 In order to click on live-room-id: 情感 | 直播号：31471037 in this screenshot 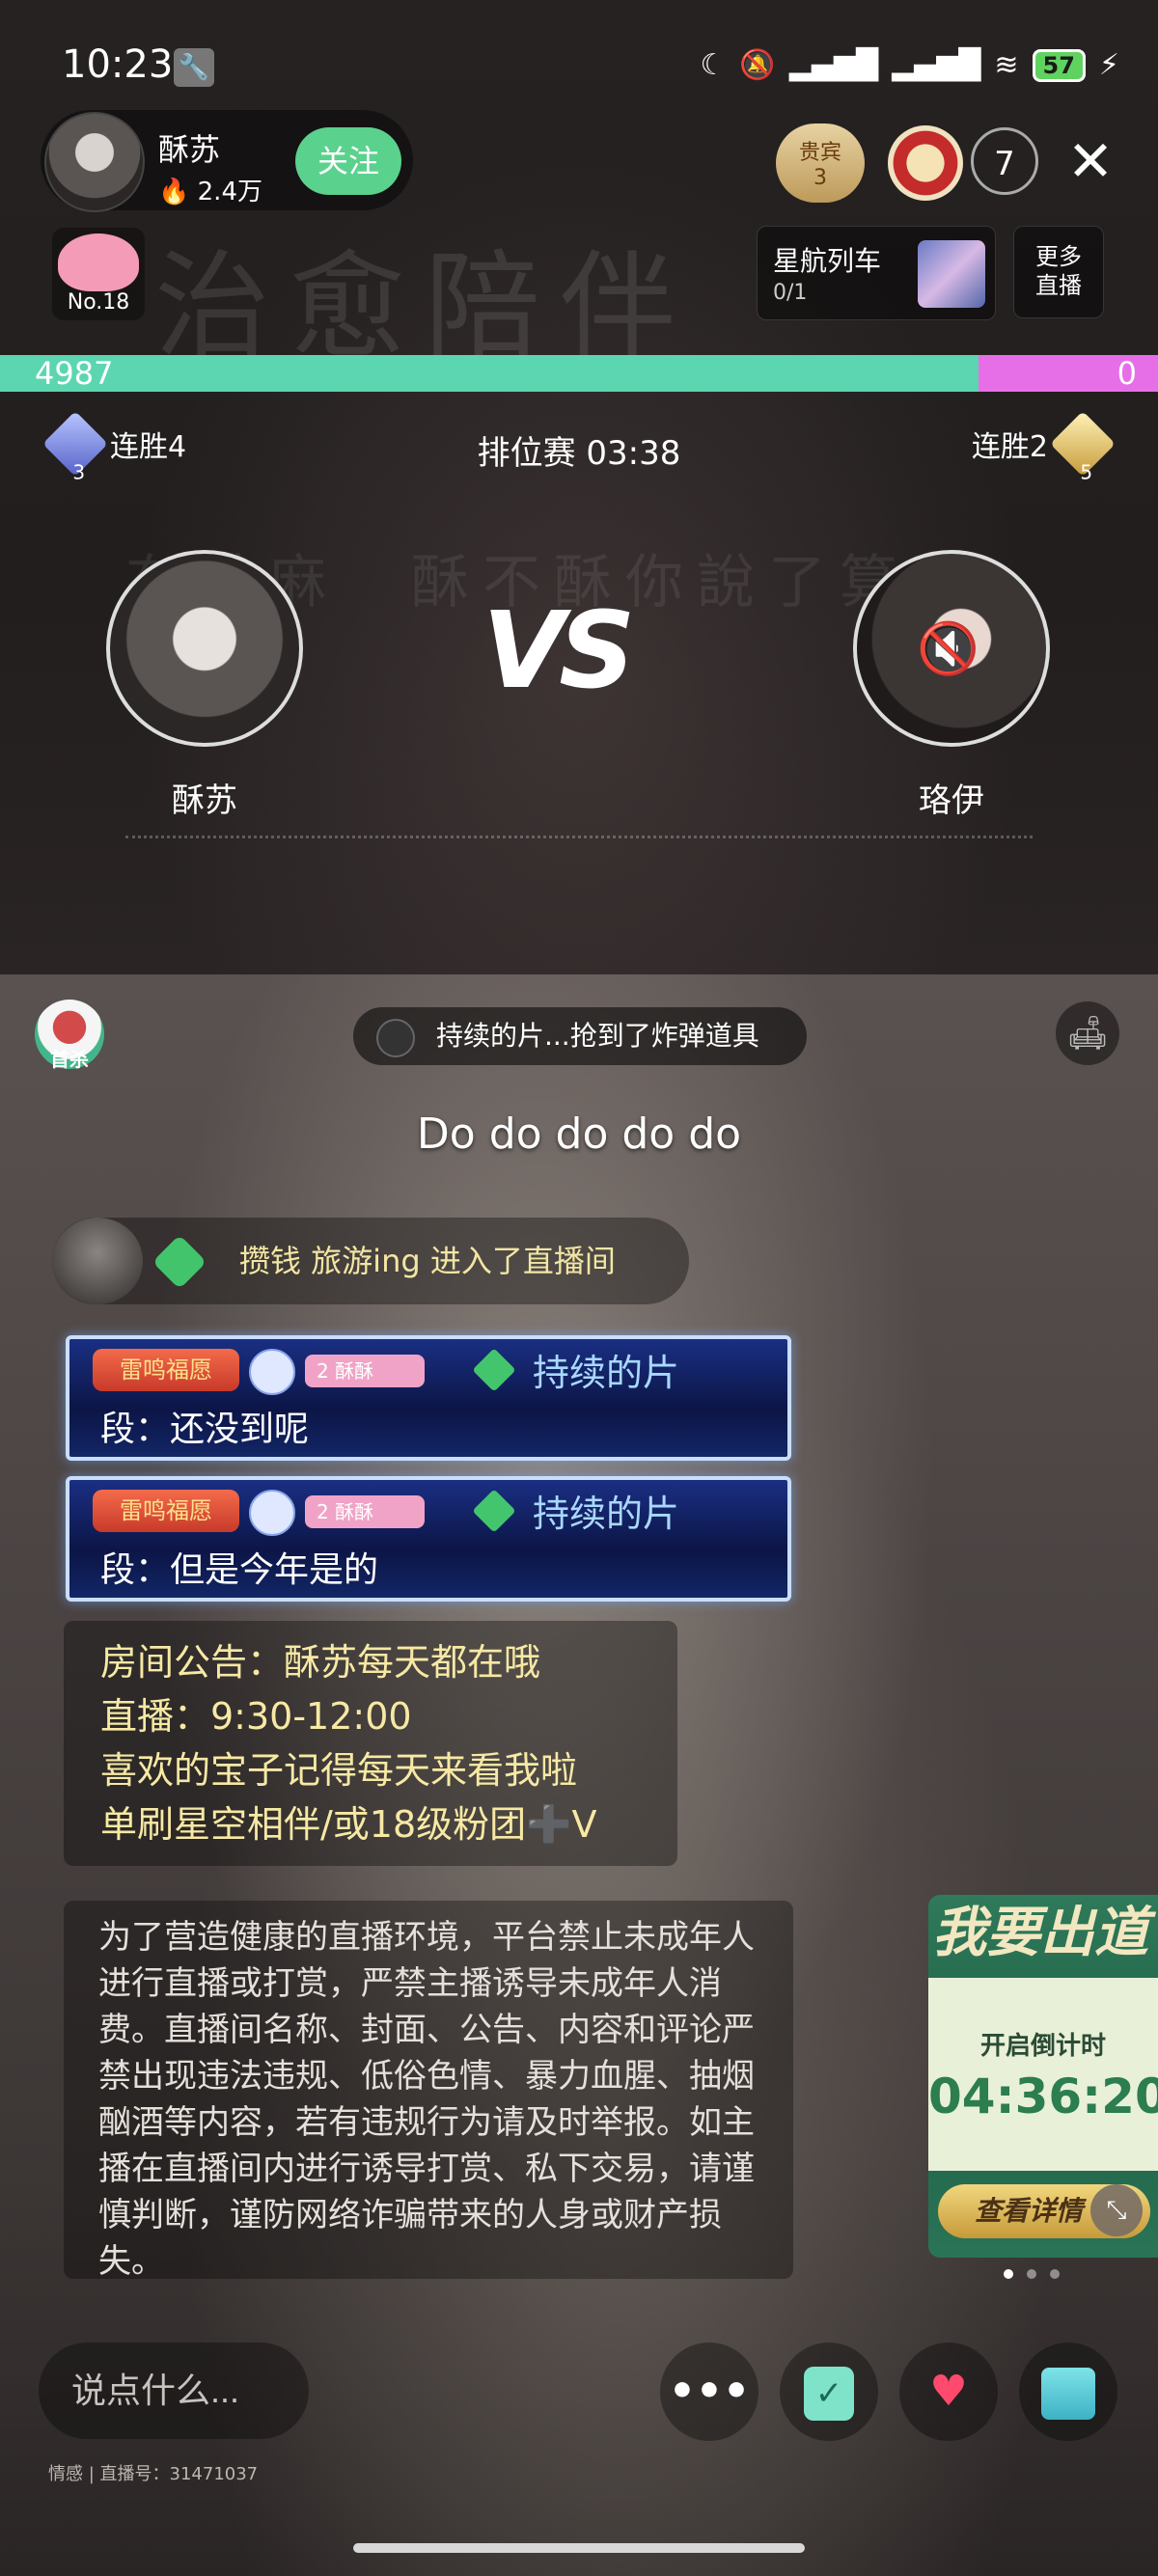, I will do `click(153, 2474)`.